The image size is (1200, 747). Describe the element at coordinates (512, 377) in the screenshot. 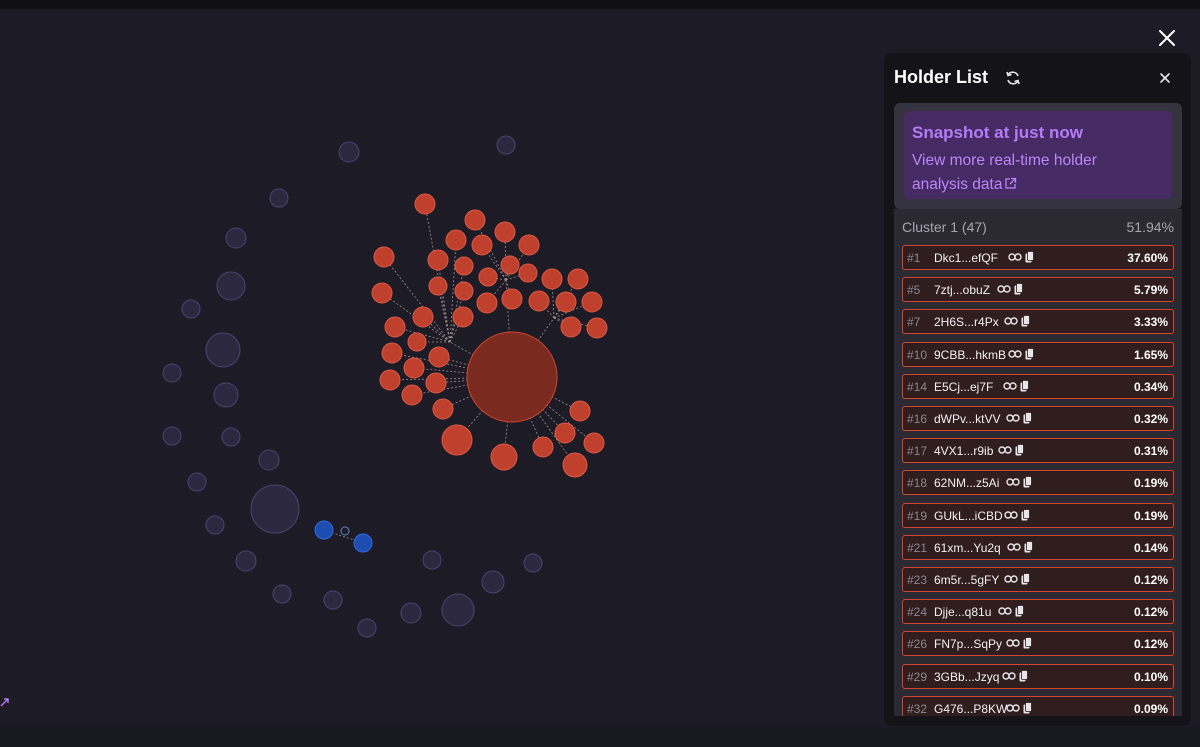

I see `holder-bubble-main` at that location.